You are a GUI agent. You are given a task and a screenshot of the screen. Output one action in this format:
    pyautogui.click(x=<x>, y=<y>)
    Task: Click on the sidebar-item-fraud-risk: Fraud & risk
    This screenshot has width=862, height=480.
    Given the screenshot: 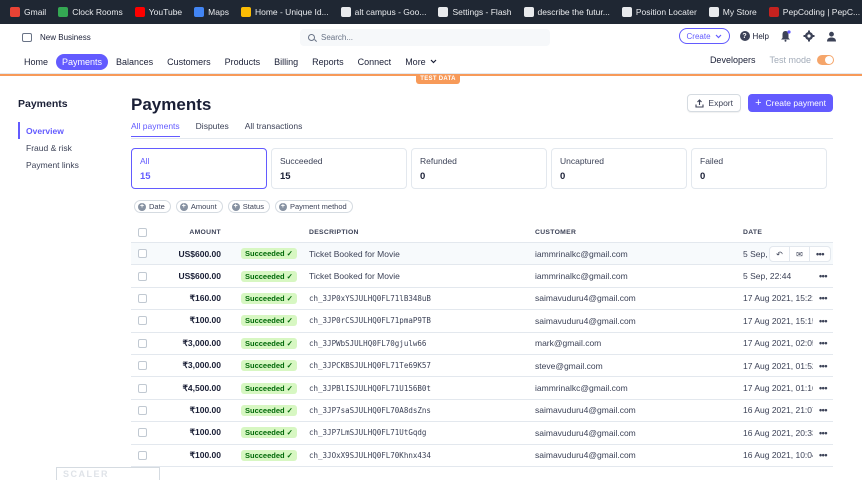 What is the action you would take?
    pyautogui.click(x=68, y=147)
    